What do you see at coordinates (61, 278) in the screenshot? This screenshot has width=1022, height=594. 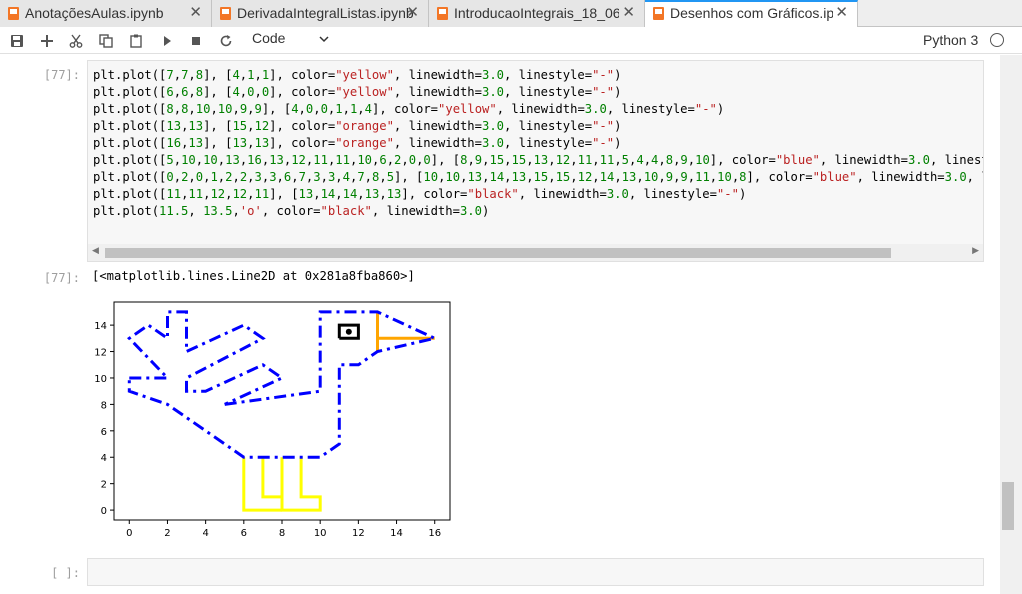 I see `output-prompt: [77]:` at bounding box center [61, 278].